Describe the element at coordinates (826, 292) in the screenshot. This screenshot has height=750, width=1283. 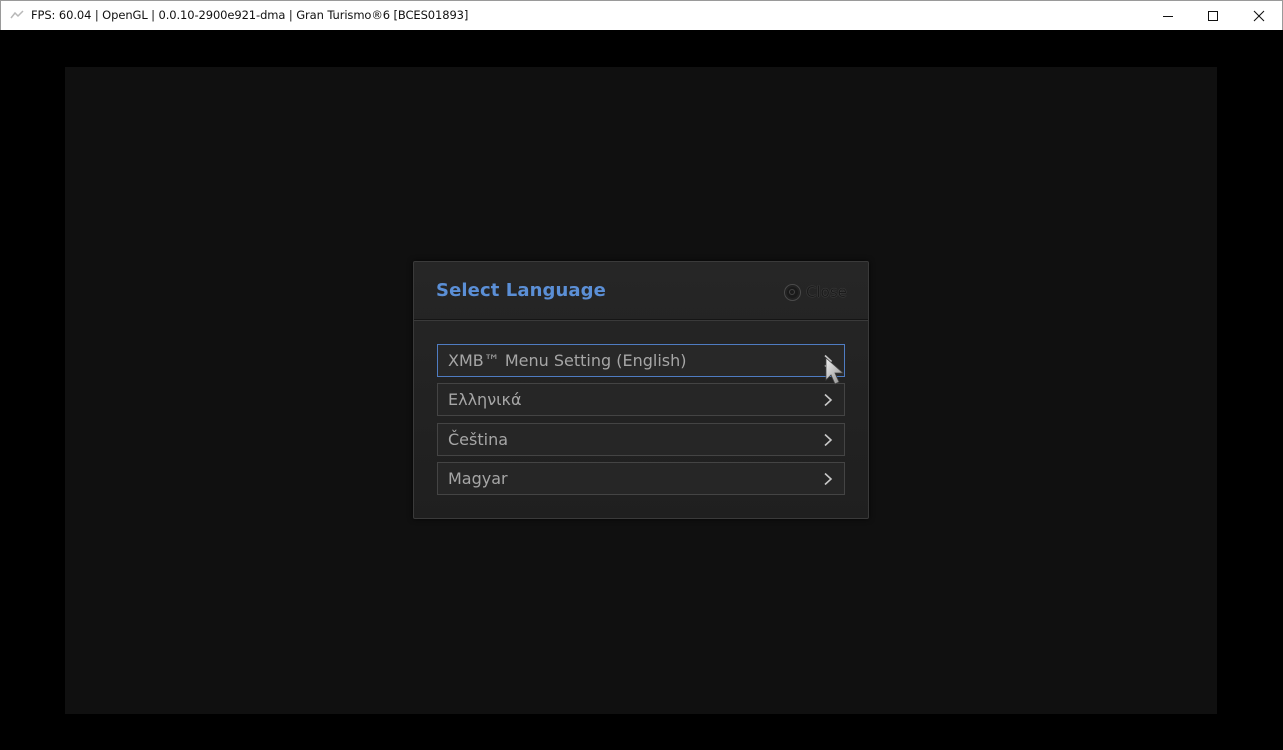
I see `close-label: Close` at that location.